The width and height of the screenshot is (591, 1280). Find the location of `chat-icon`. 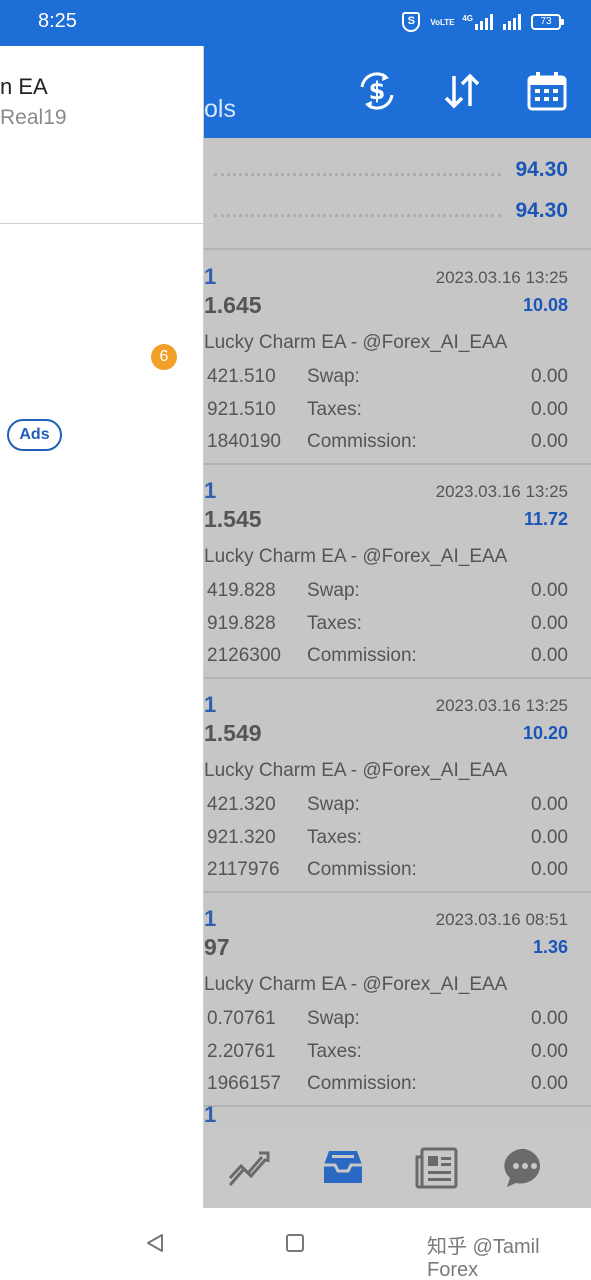

chat-icon is located at coordinates (525, 1168).